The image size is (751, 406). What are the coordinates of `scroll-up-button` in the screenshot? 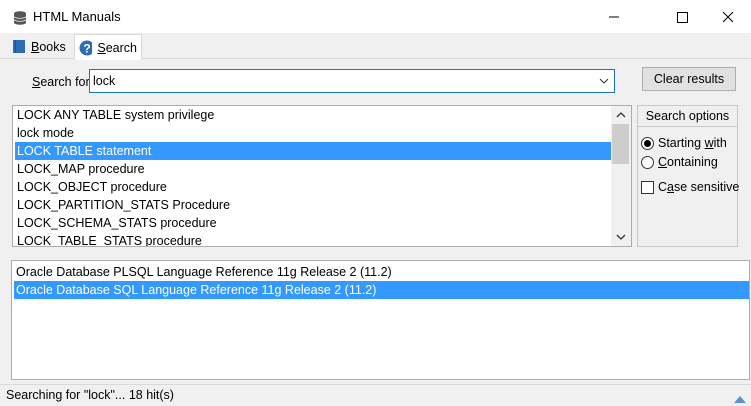 It's located at (621, 115).